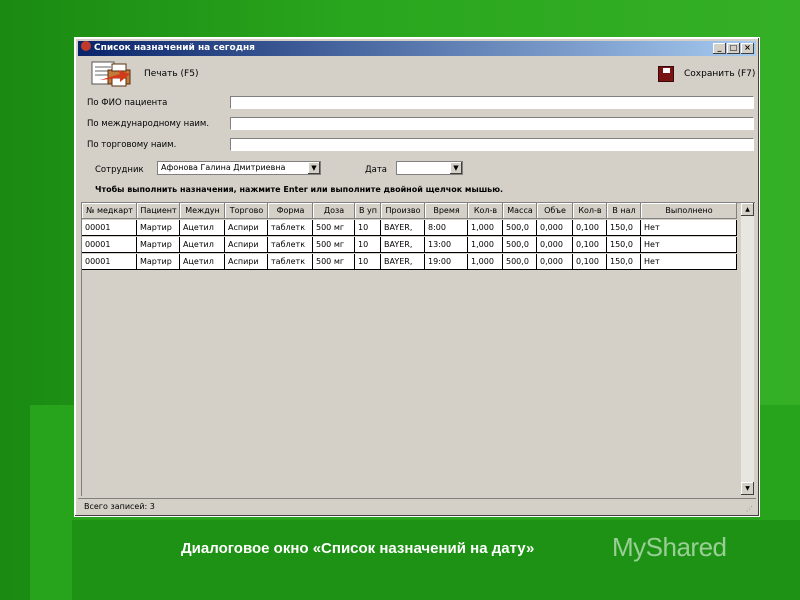 This screenshot has height=600, width=800. Describe the element at coordinates (417, 505) in the screenshot. I see `status-bar: Всего записей: 3 ⋰` at that location.